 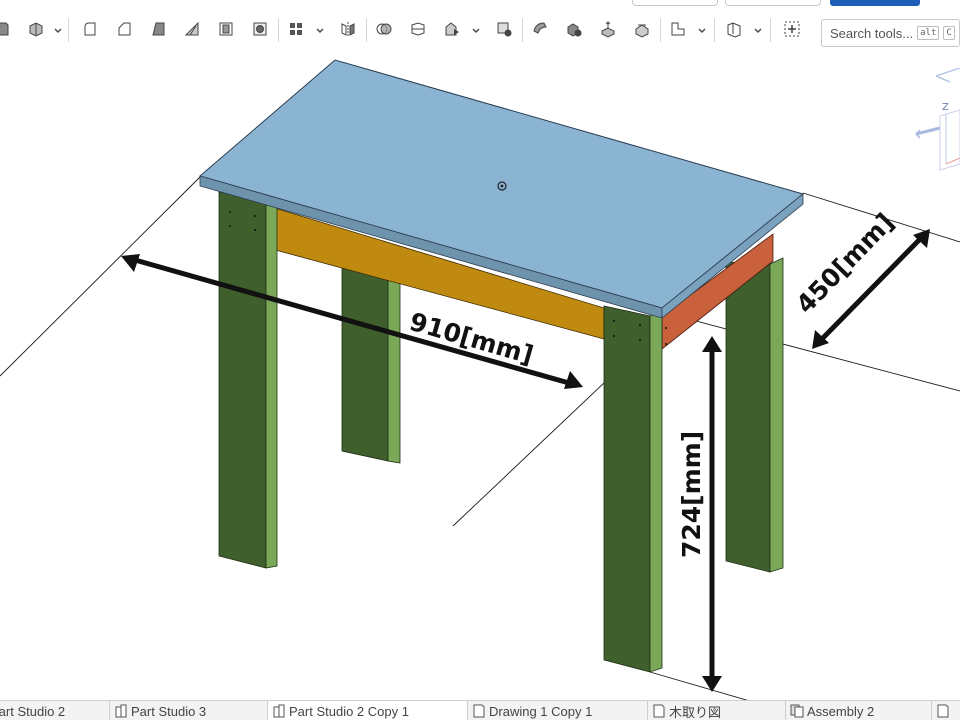 What do you see at coordinates (949, 33) in the screenshot?
I see `shortcut-c-key: C` at bounding box center [949, 33].